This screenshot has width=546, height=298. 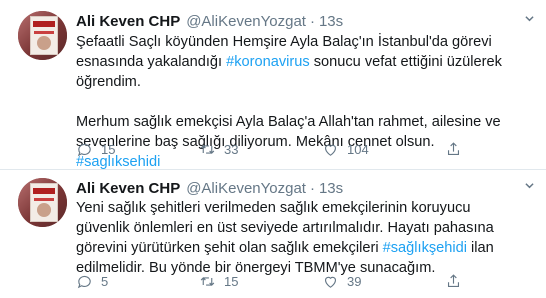 I want to click on reply-button: 15, so click(x=137, y=149).